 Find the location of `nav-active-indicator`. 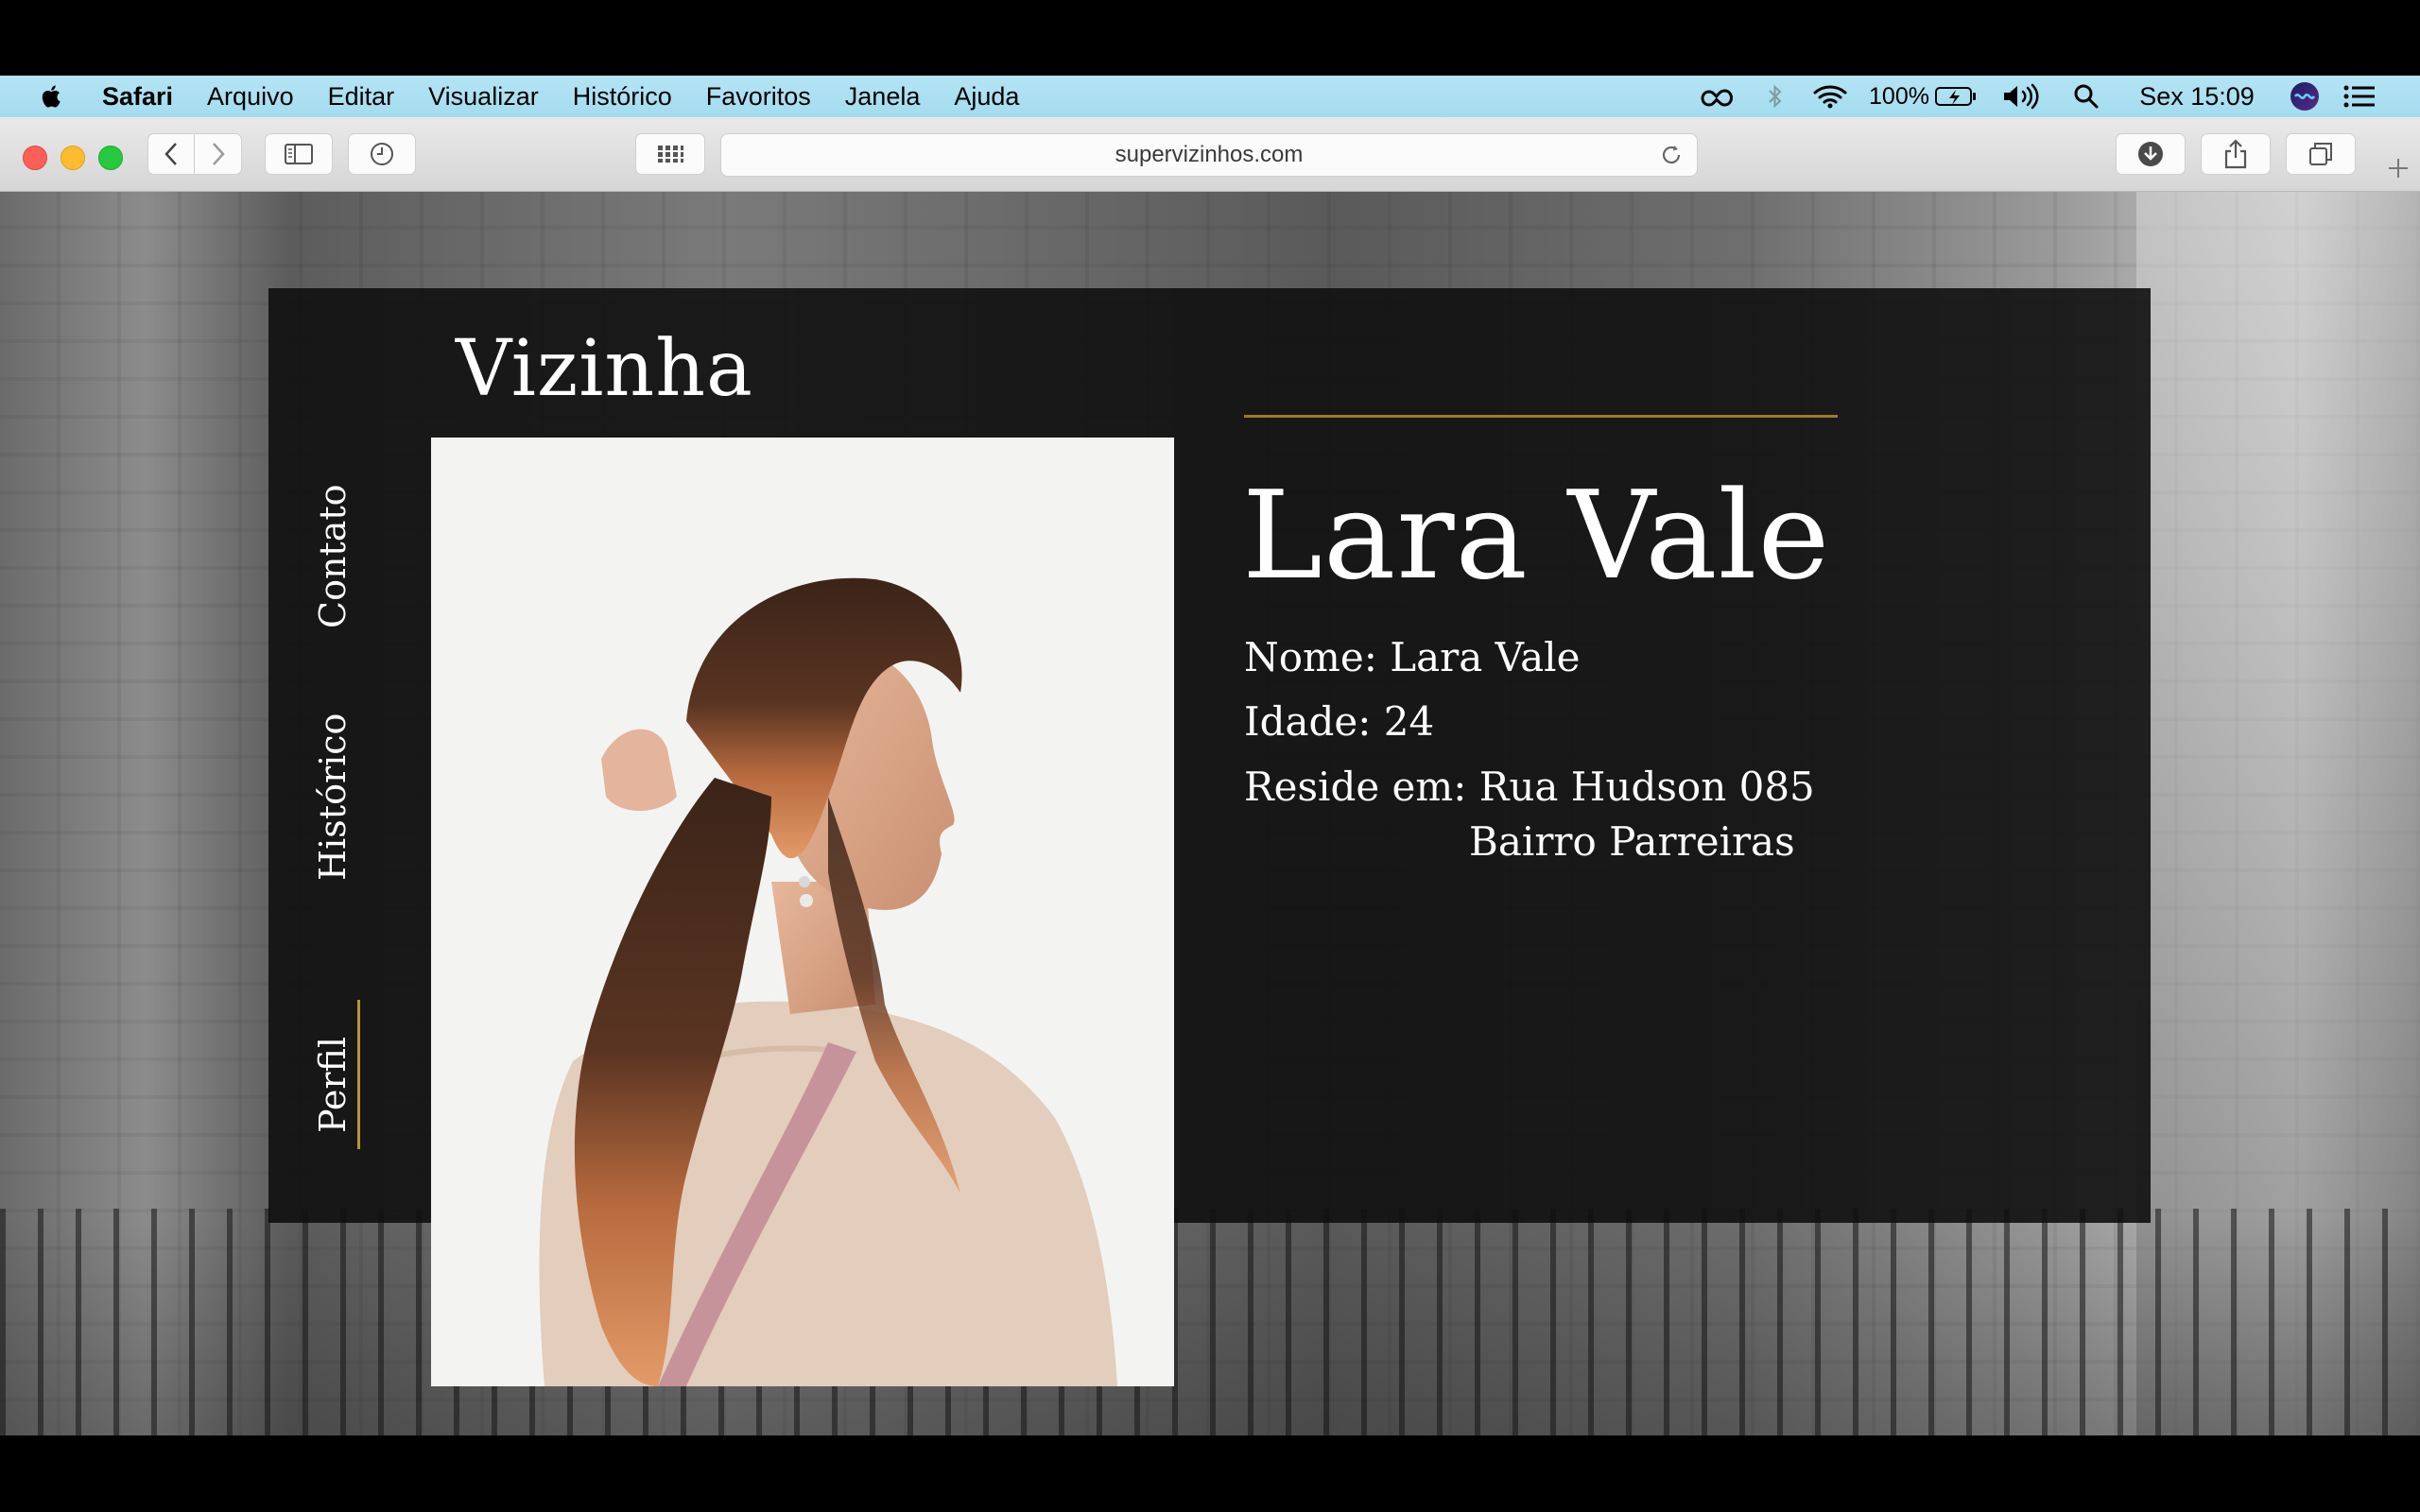

nav-active-indicator is located at coordinates (358, 1074).